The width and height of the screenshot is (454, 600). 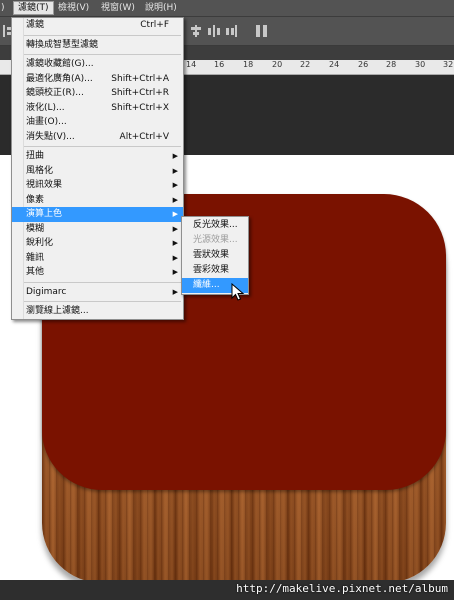 What do you see at coordinates (97, 45) in the screenshot?
I see `menu-item-convert-smart-filter: 轉換成智慧型濾鏡` at bounding box center [97, 45].